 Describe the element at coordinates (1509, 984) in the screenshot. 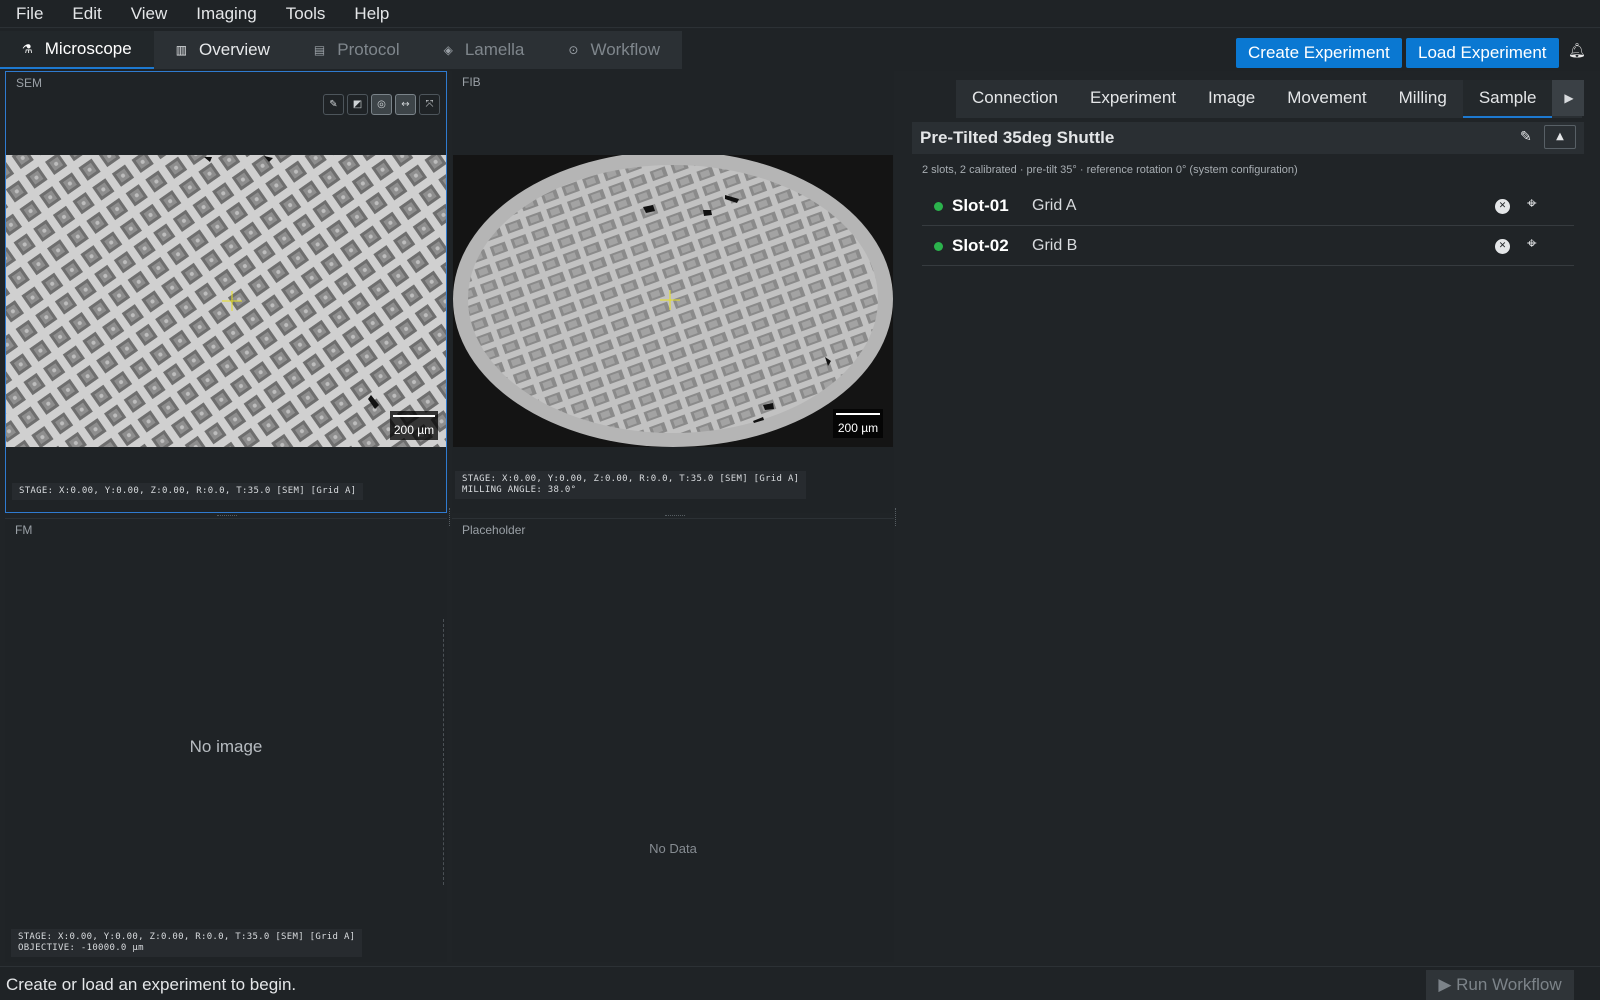

I see `run-workflow-label: Run Workflow` at that location.